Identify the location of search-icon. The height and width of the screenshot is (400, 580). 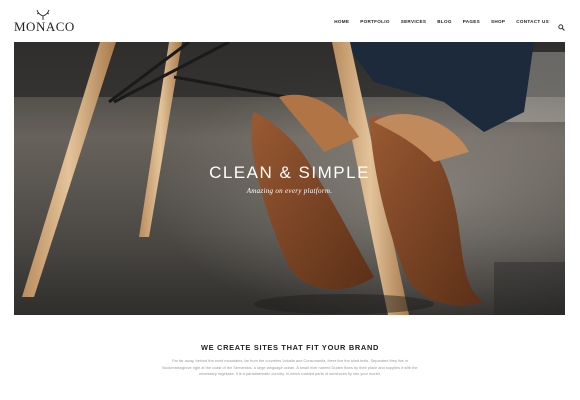
(561, 24).